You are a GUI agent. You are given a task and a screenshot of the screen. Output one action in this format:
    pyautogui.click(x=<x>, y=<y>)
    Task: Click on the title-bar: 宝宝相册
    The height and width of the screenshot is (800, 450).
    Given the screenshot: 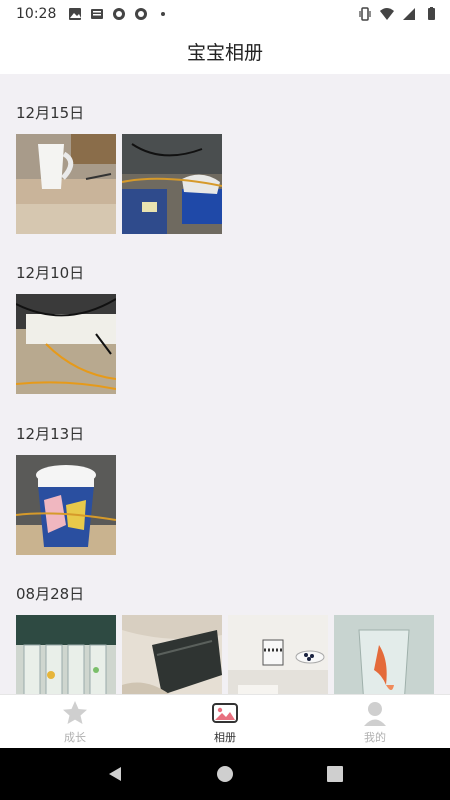 What is the action you would take?
    pyautogui.click(x=225, y=51)
    